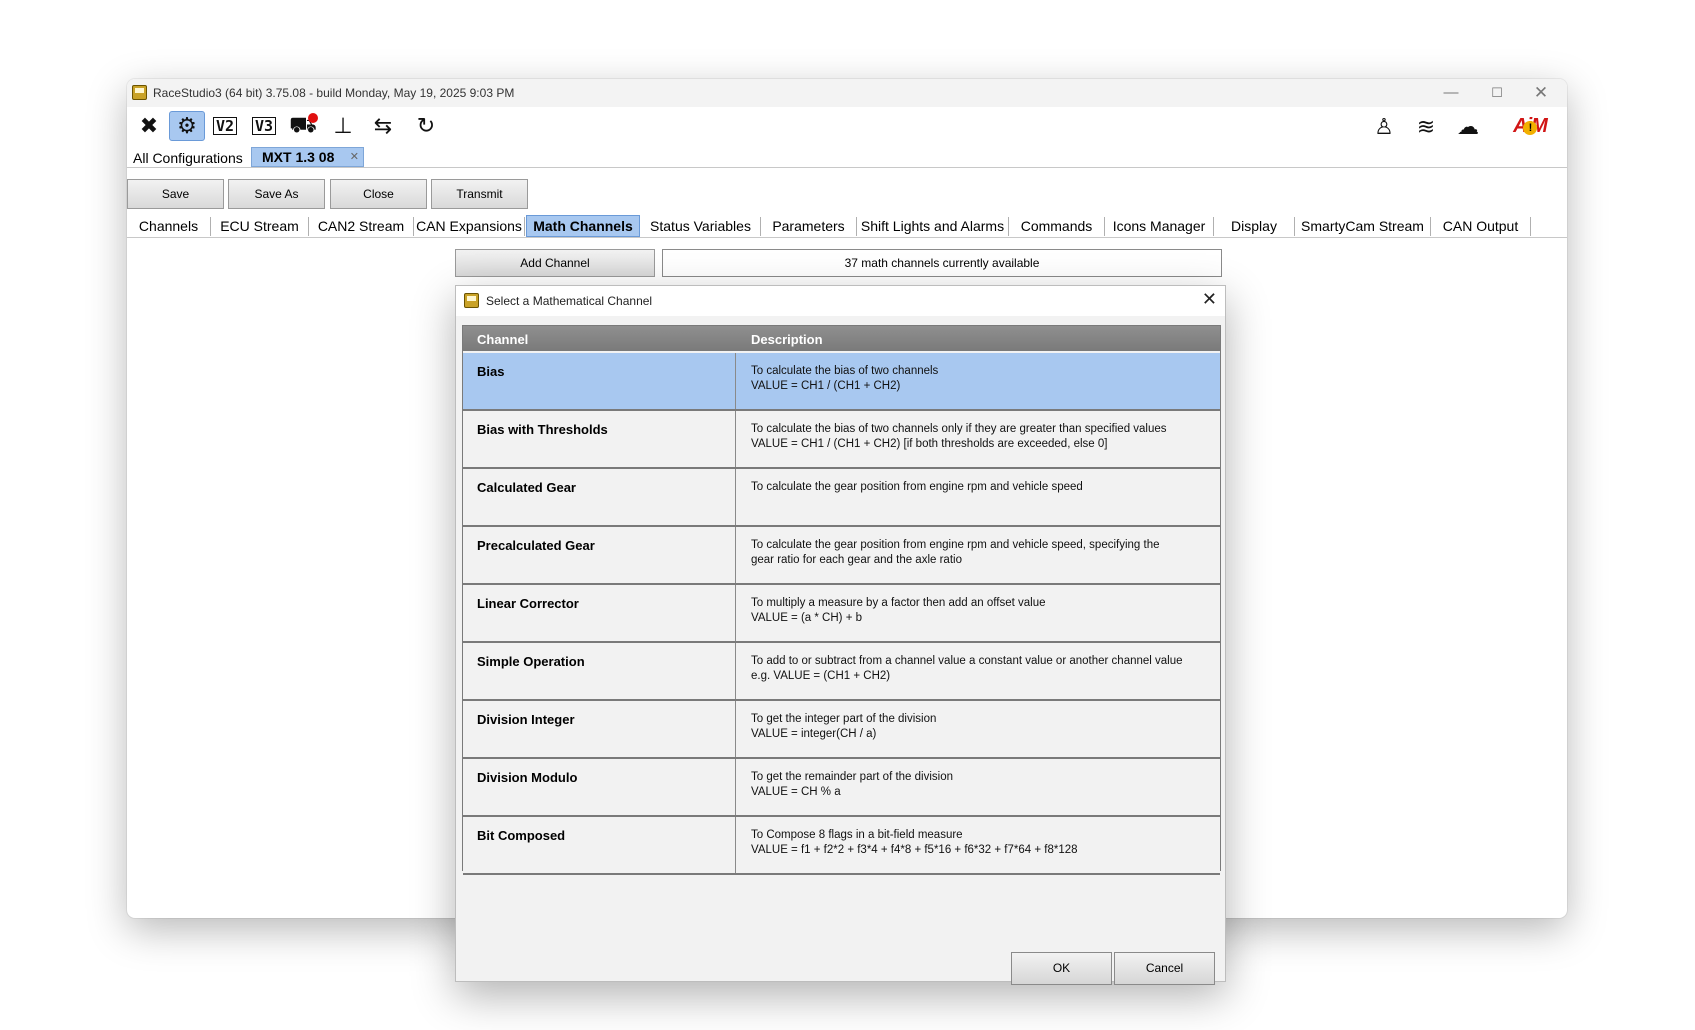 This screenshot has height=1030, width=1695. What do you see at coordinates (303, 126) in the screenshot?
I see `track-icon: ⛟` at bounding box center [303, 126].